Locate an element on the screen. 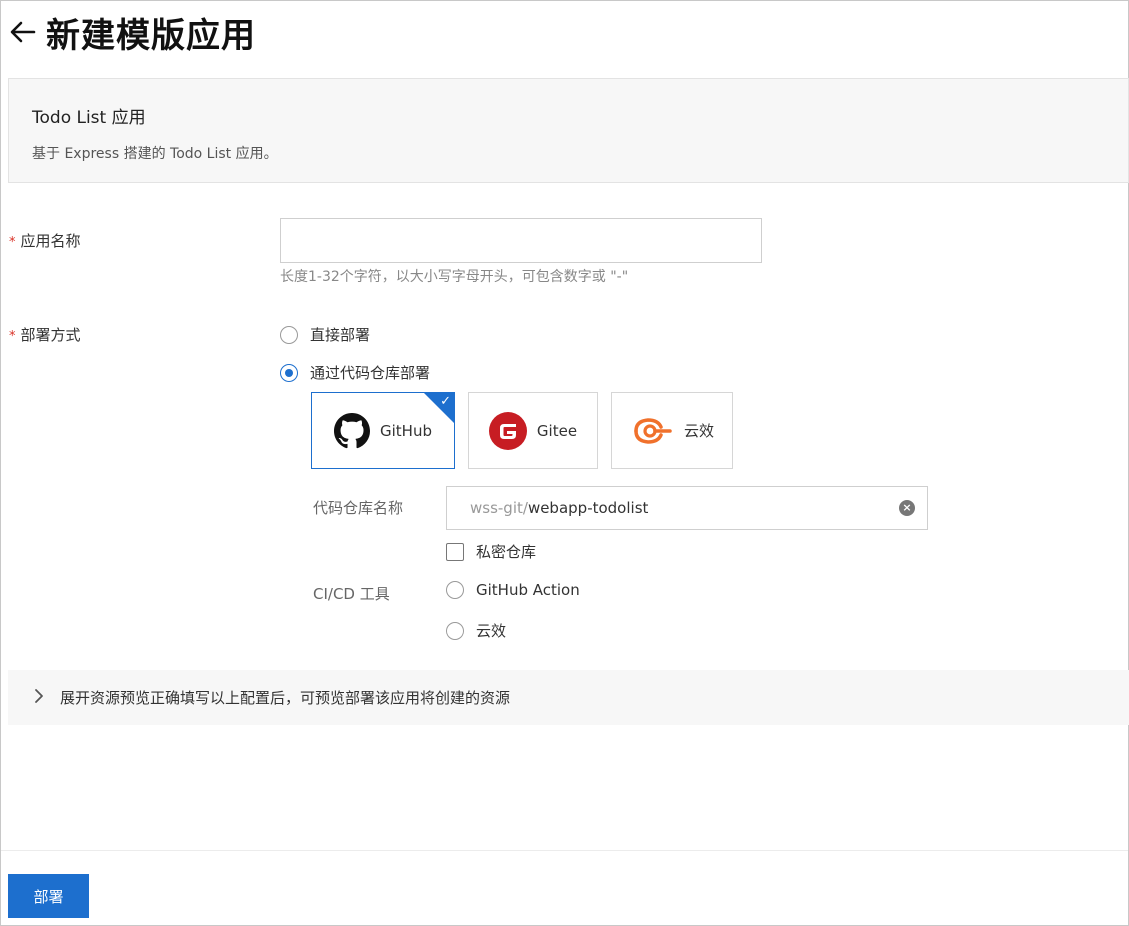  page-title: 新建模版应用 is located at coordinates (151, 35).